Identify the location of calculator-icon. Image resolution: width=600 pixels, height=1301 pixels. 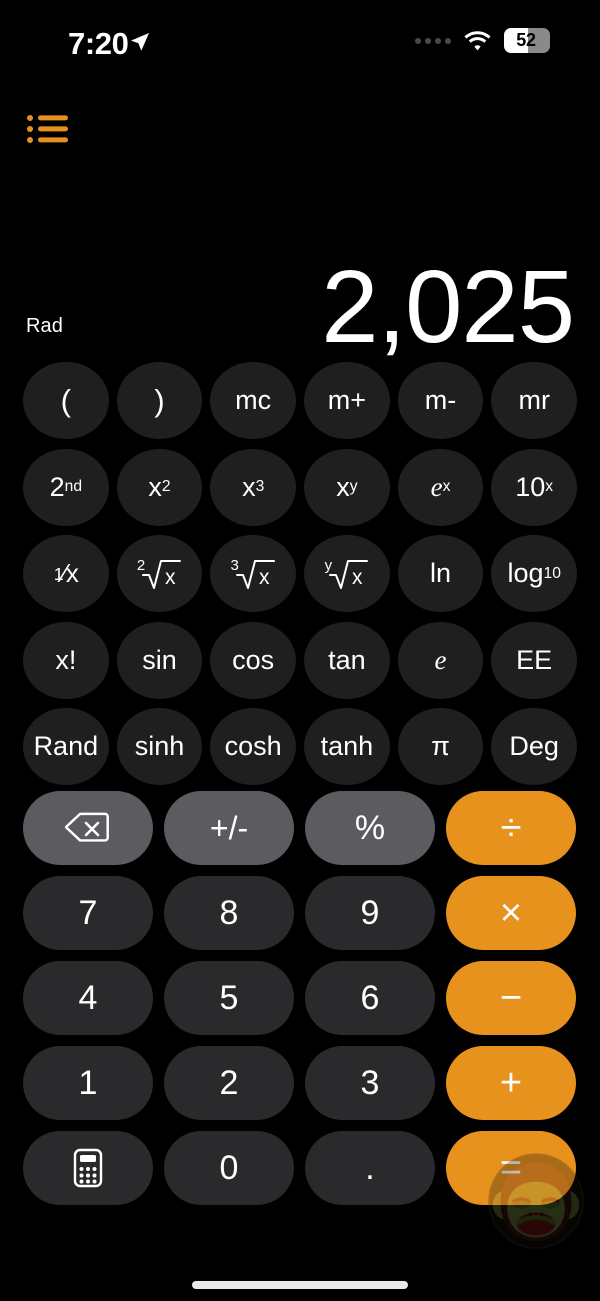
(88, 1168).